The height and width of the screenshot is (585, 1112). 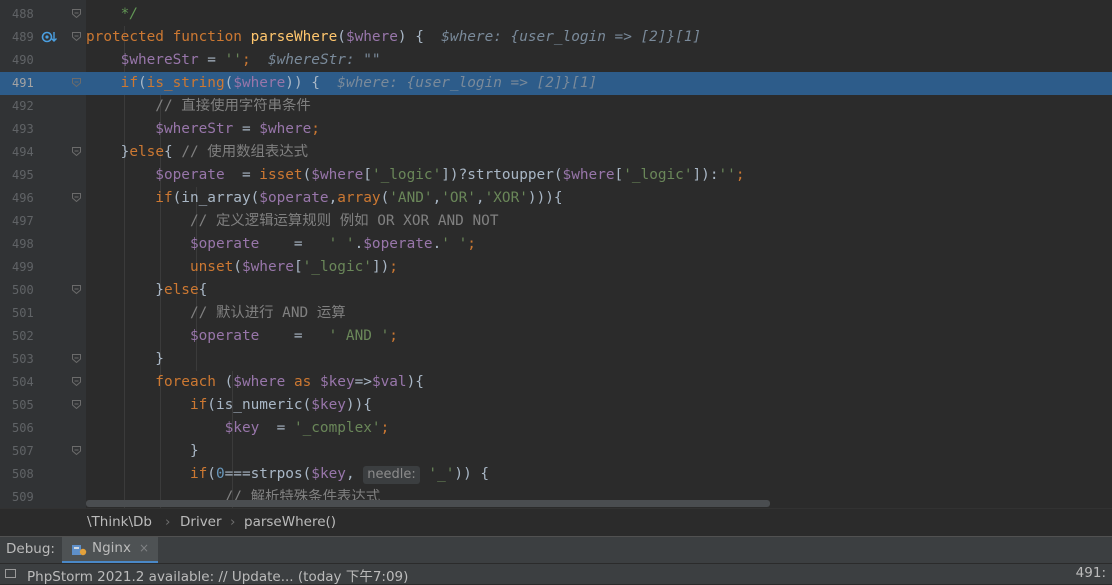 I want to click on code-line: 505 if(is_numeric($key)){, so click(x=556, y=405).